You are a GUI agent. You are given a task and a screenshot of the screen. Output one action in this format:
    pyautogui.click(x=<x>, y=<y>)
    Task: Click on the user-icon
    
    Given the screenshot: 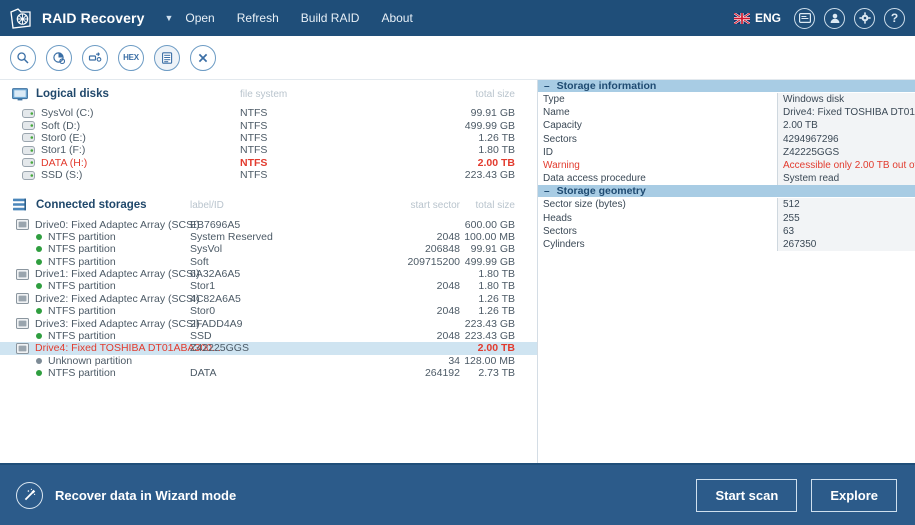 What is the action you would take?
    pyautogui.click(x=834, y=18)
    